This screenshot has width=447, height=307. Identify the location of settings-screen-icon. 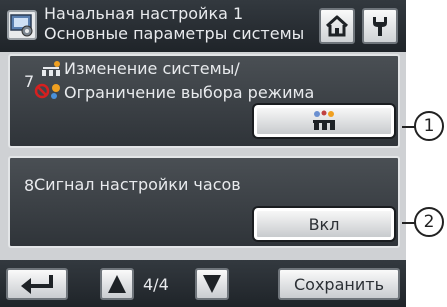
(22, 25).